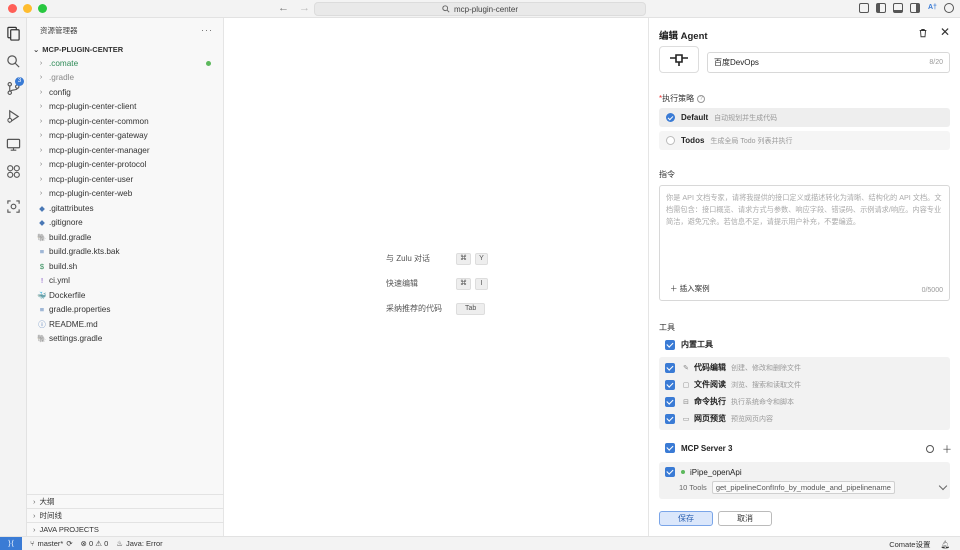  I want to click on file-item: ≡ build.gradle.kts.bak, so click(125, 252).